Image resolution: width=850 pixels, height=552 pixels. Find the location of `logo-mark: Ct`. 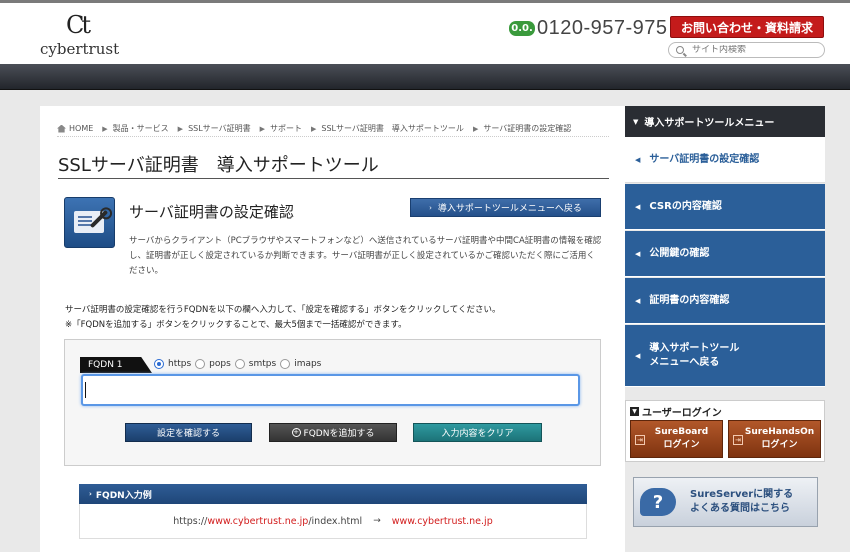

logo-mark: Ct is located at coordinates (78, 25).